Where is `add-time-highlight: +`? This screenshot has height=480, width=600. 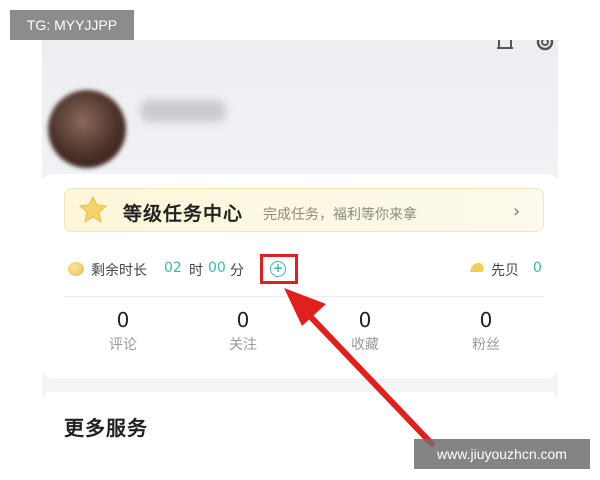
add-time-highlight: + is located at coordinates (279, 269).